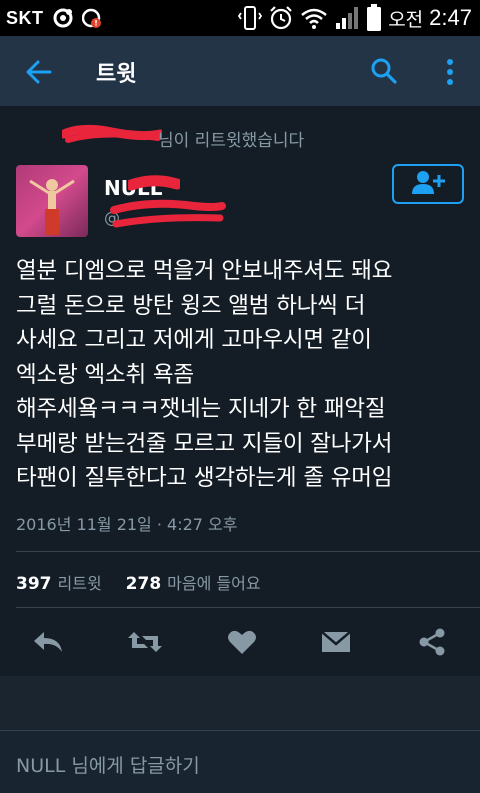  Describe the element at coordinates (384, 71) in the screenshot. I see `search-icon` at that location.